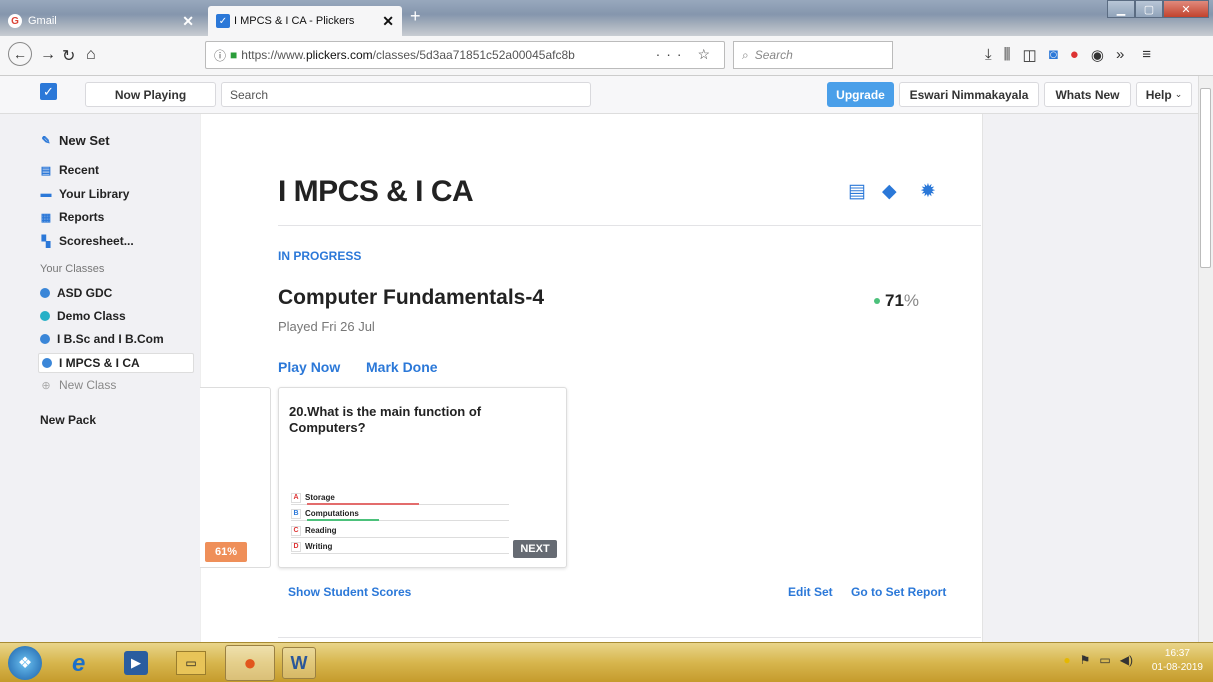 This screenshot has height=682, width=1213. I want to click on menu-icon: ≡, so click(1146, 55).